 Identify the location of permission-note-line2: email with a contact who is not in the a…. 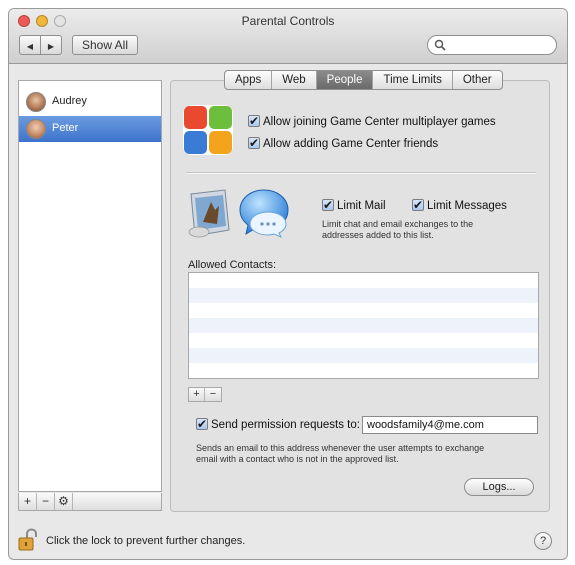
(297, 459).